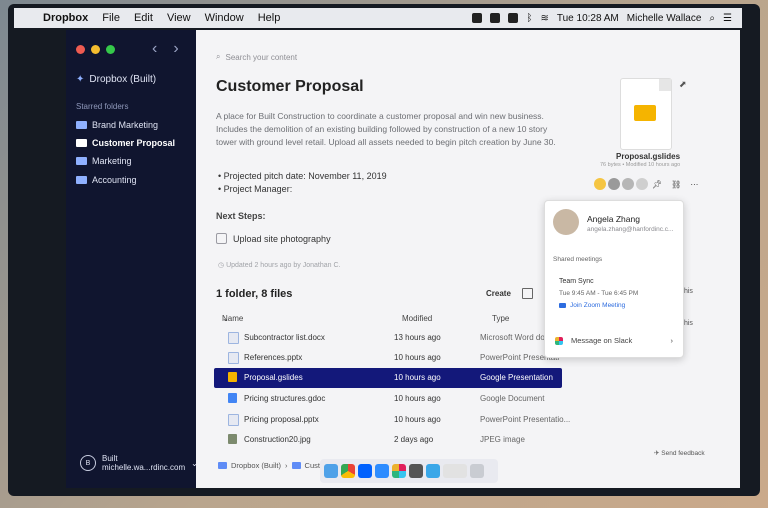  What do you see at coordinates (256, 465) in the screenshot?
I see `breadcrumb-item: Dropbox (Built)` at bounding box center [256, 465].